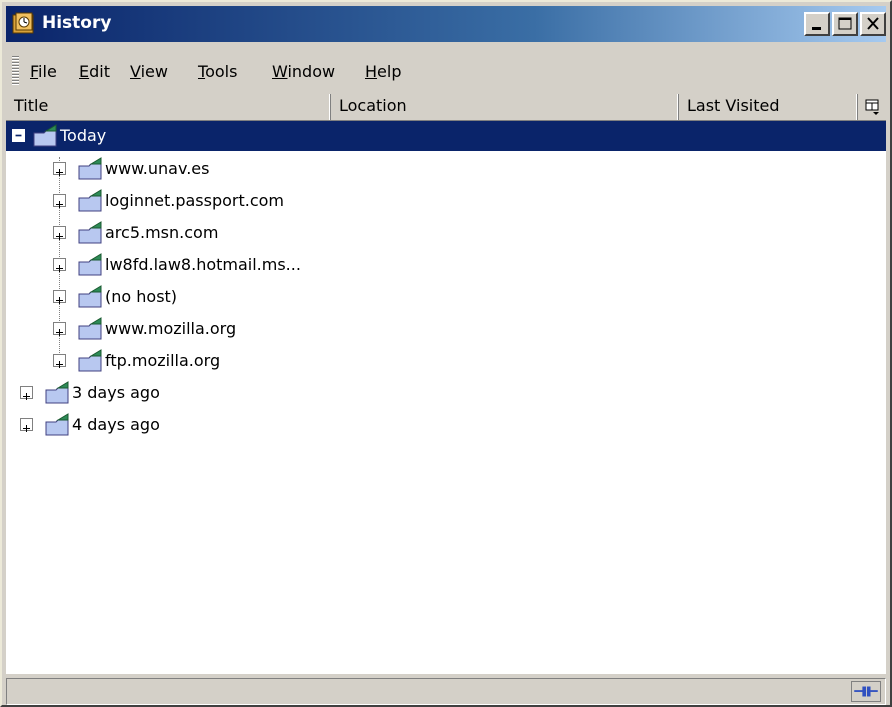 This screenshot has height=707, width=892. What do you see at coordinates (311, 71) in the screenshot?
I see `menu-window-rest: indow` at bounding box center [311, 71].